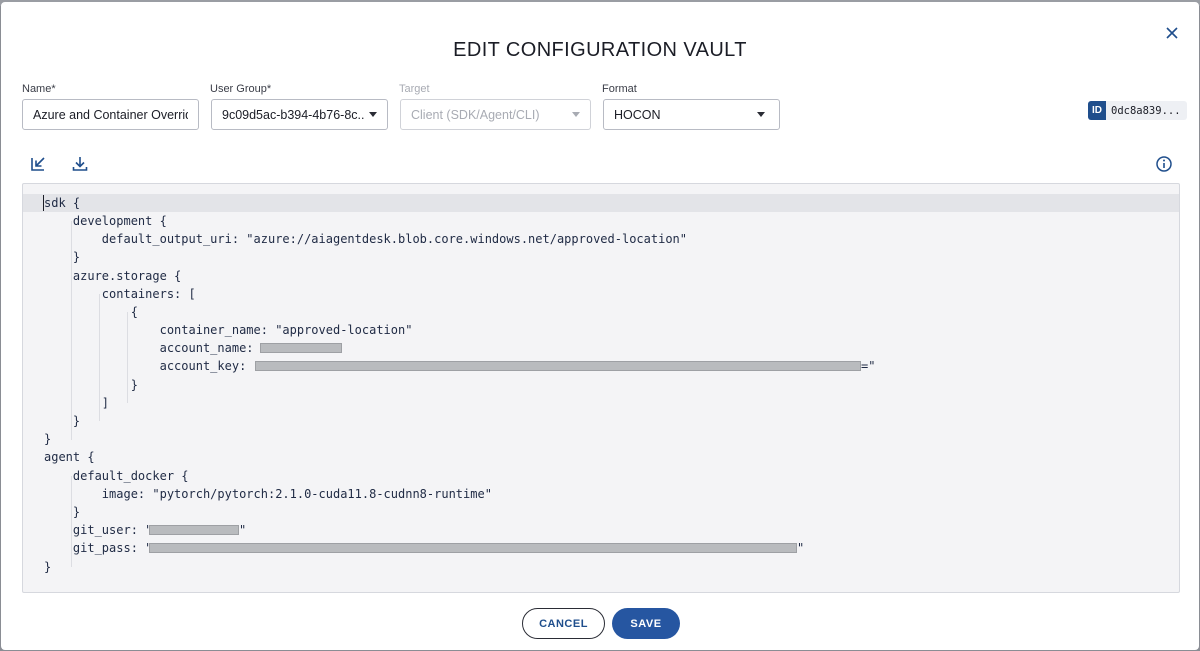 Image resolution: width=1200 pixels, height=651 pixels. What do you see at coordinates (116, 476) in the screenshot?
I see `code-line: default_docker {` at bounding box center [116, 476].